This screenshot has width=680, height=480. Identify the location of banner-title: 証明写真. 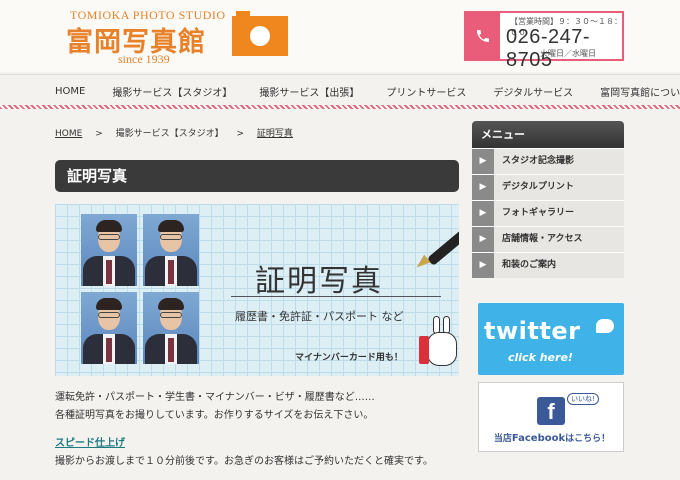
(319, 281).